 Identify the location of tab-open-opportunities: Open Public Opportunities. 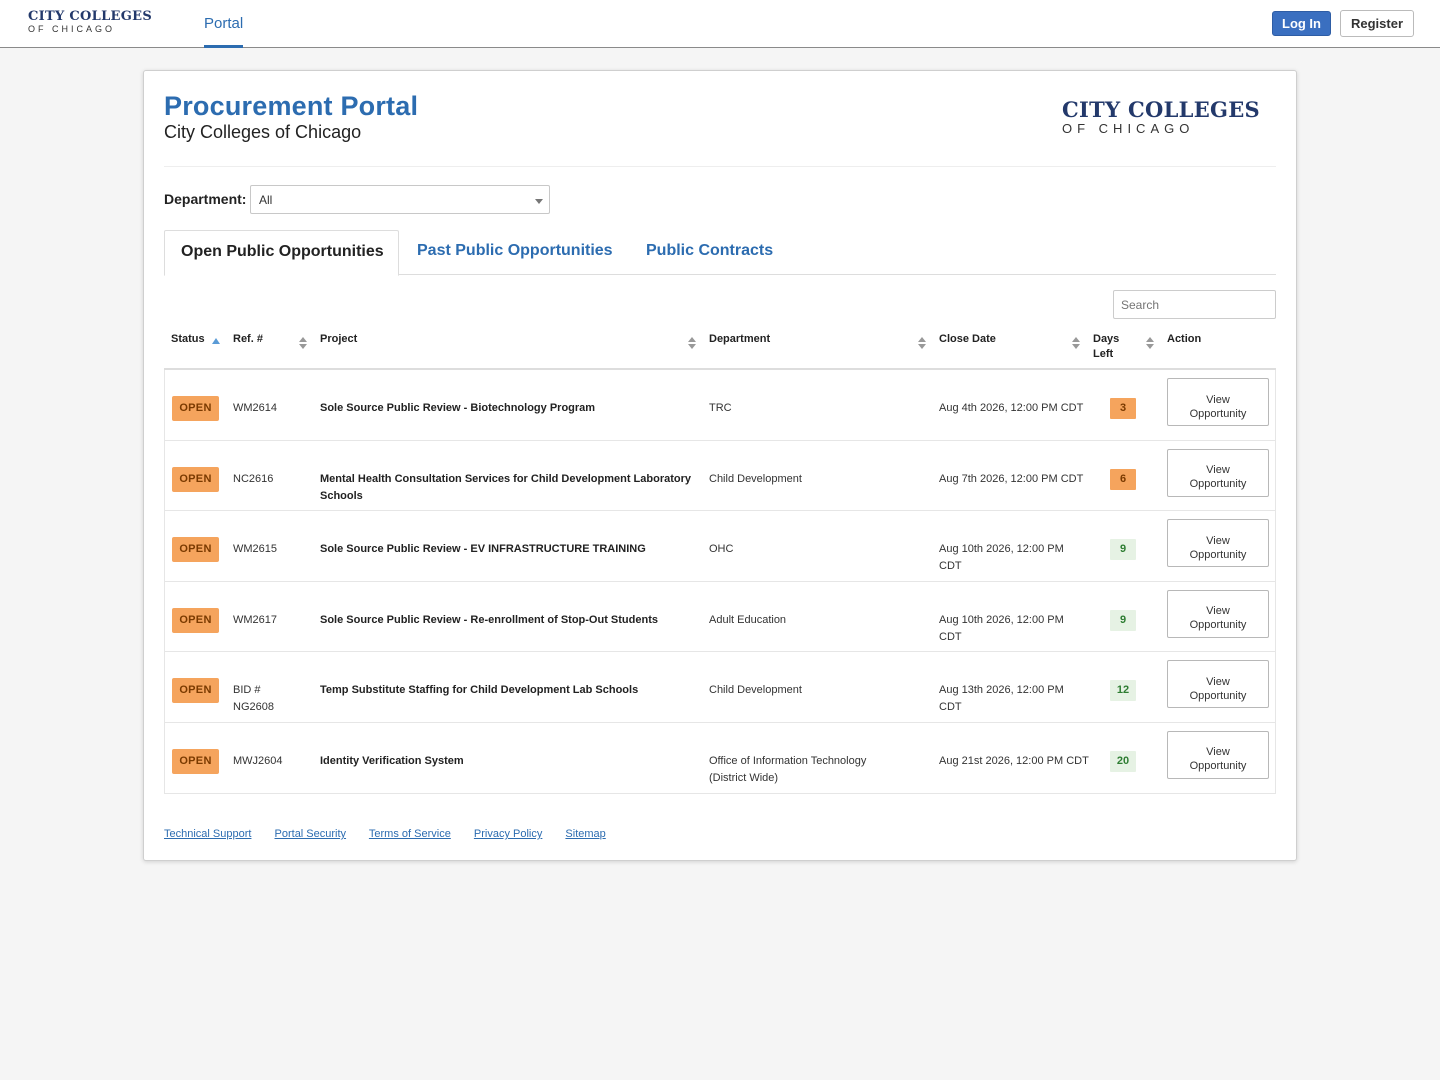
(281, 253).